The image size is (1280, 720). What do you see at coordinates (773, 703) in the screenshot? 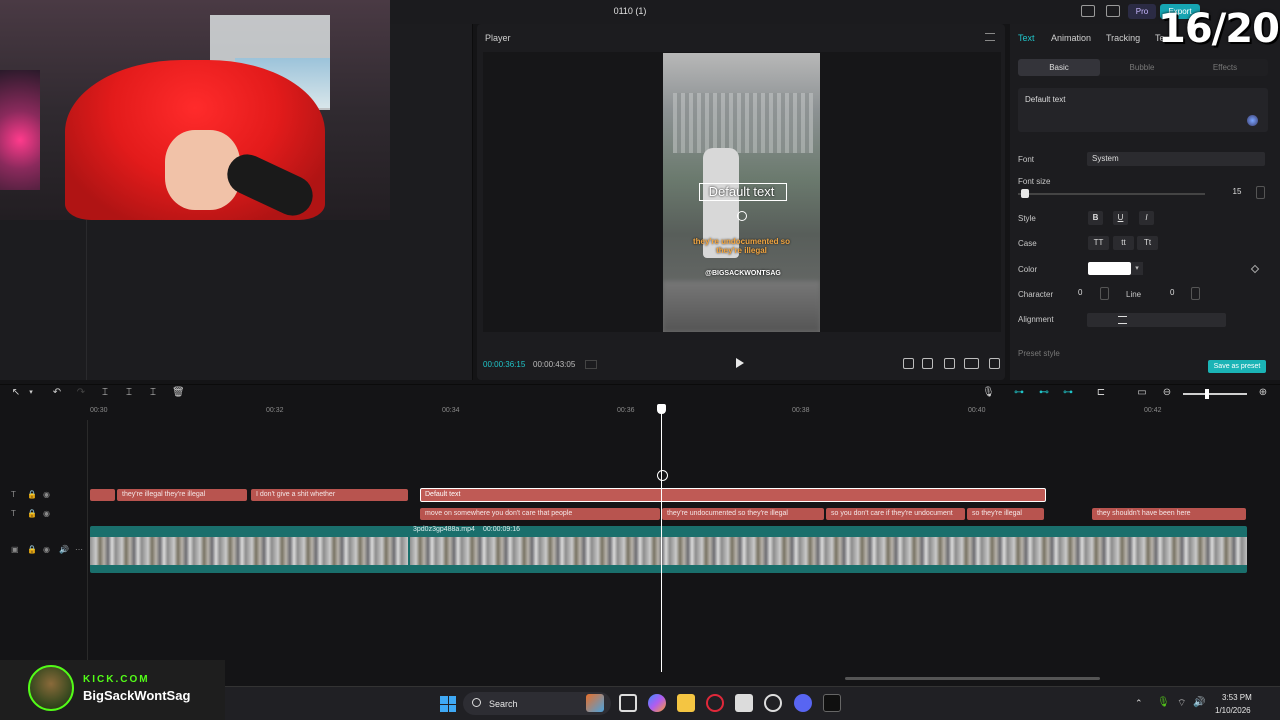
I see `obs-icon` at bounding box center [773, 703].